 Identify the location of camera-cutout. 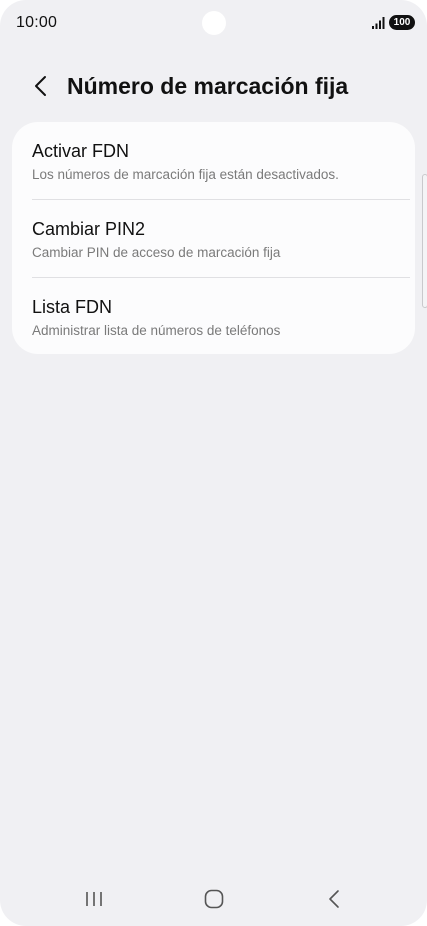
(214, 23).